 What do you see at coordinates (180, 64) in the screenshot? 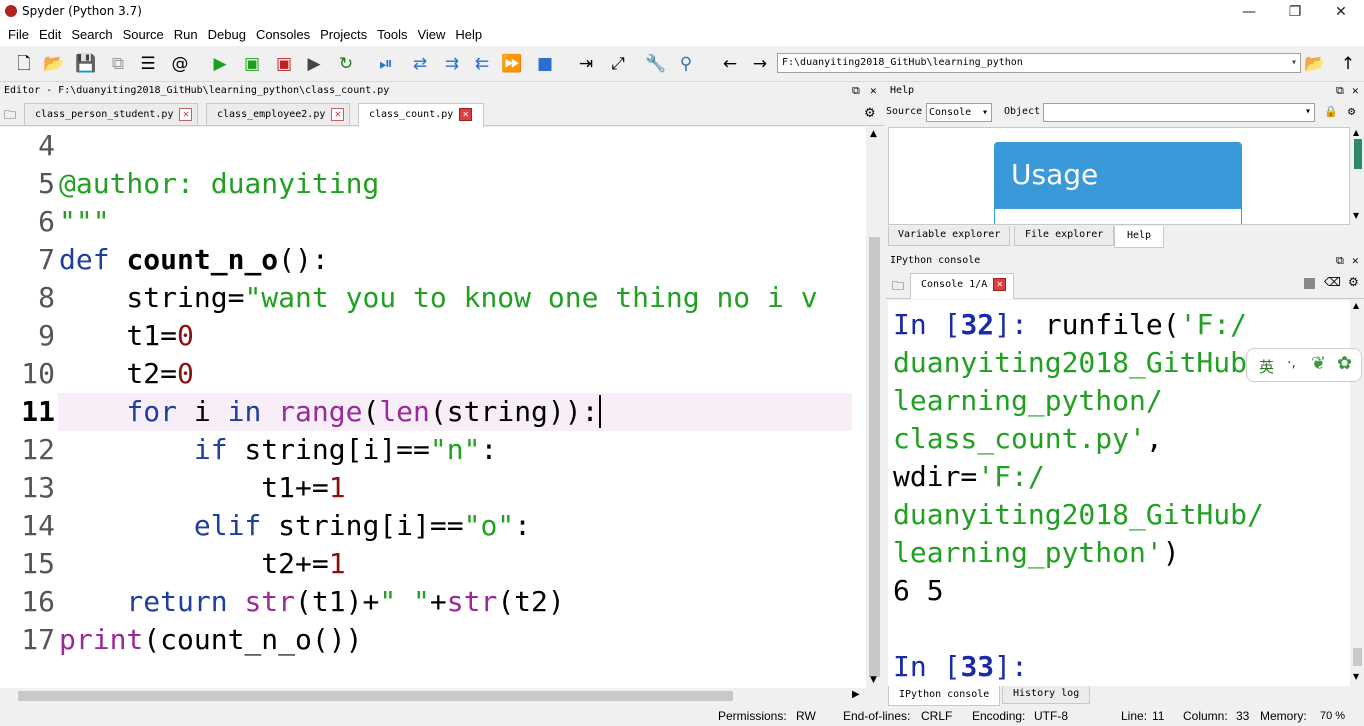
I see `at-symbol-icon: @` at bounding box center [180, 64].